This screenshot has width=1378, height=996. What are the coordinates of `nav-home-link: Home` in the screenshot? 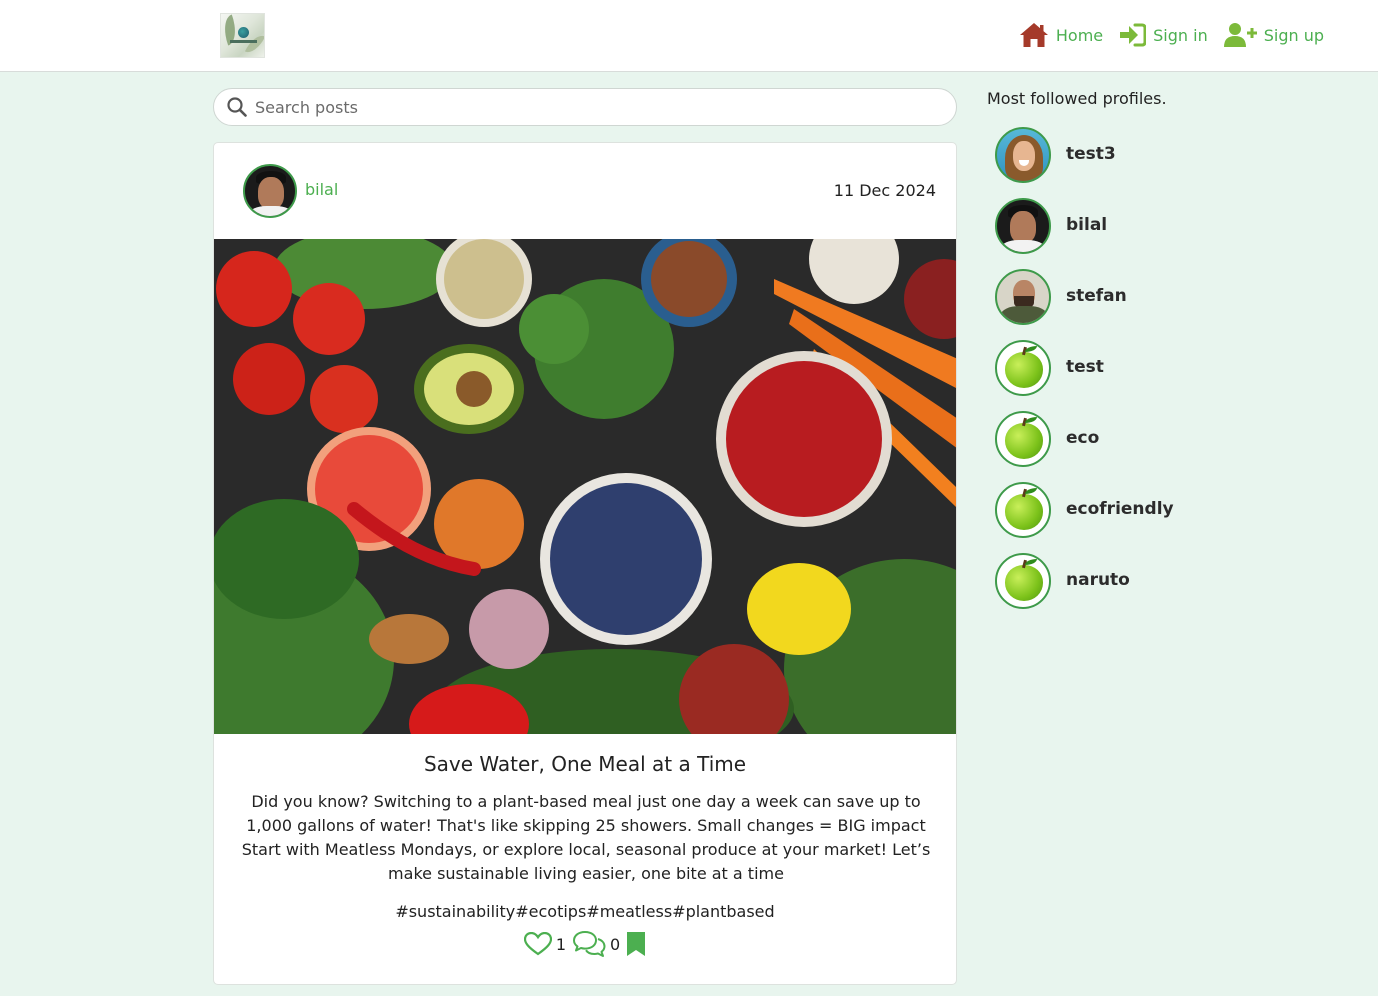 It's located at (1061, 35).